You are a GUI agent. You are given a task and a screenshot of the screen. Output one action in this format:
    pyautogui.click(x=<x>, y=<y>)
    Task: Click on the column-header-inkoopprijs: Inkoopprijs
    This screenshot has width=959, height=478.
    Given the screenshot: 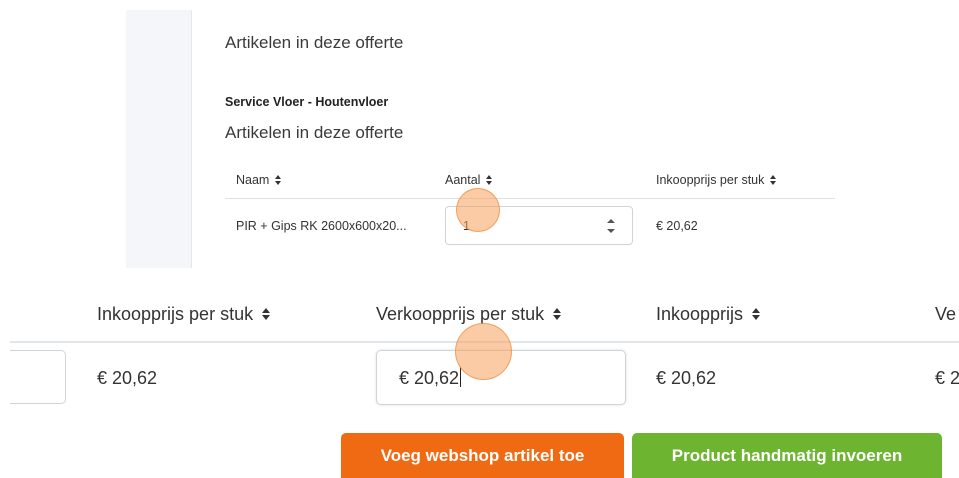 What is the action you would take?
    pyautogui.click(x=708, y=314)
    